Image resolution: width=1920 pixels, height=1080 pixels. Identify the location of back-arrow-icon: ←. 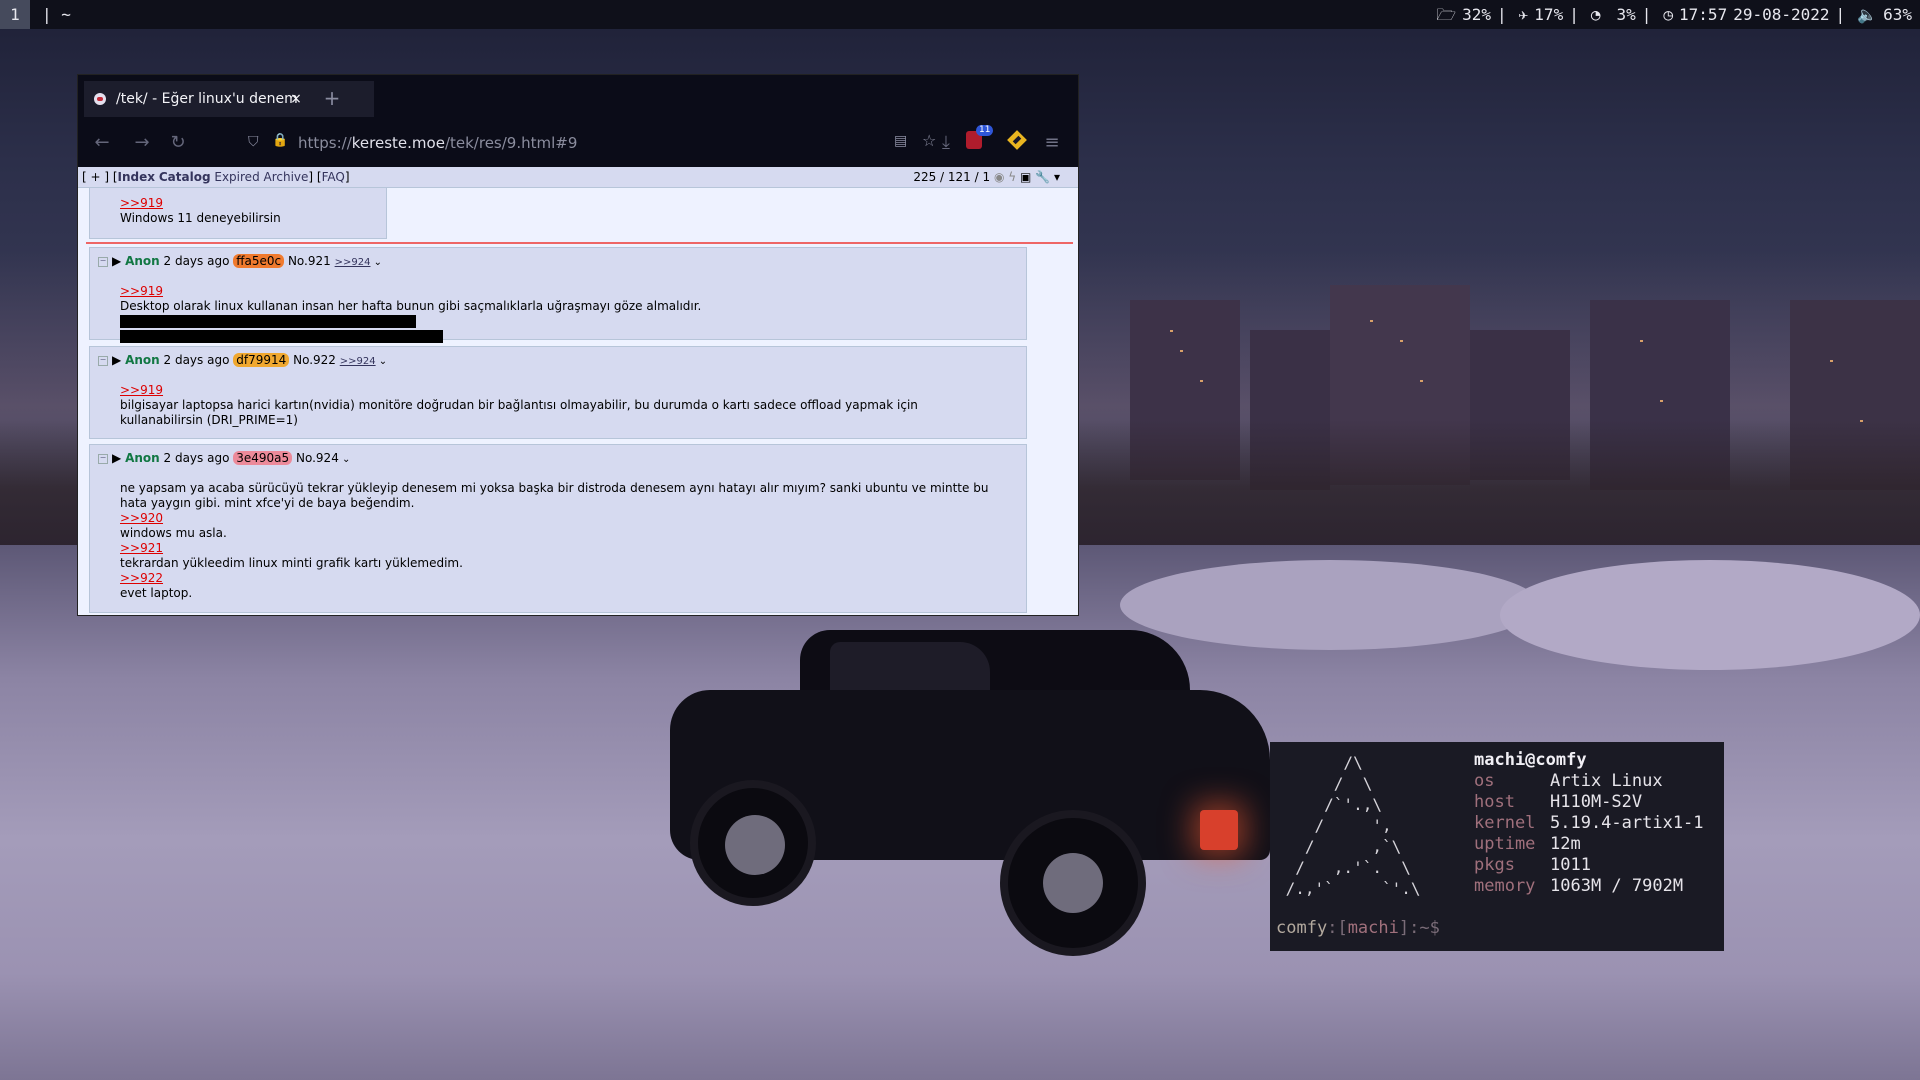
(102, 143).